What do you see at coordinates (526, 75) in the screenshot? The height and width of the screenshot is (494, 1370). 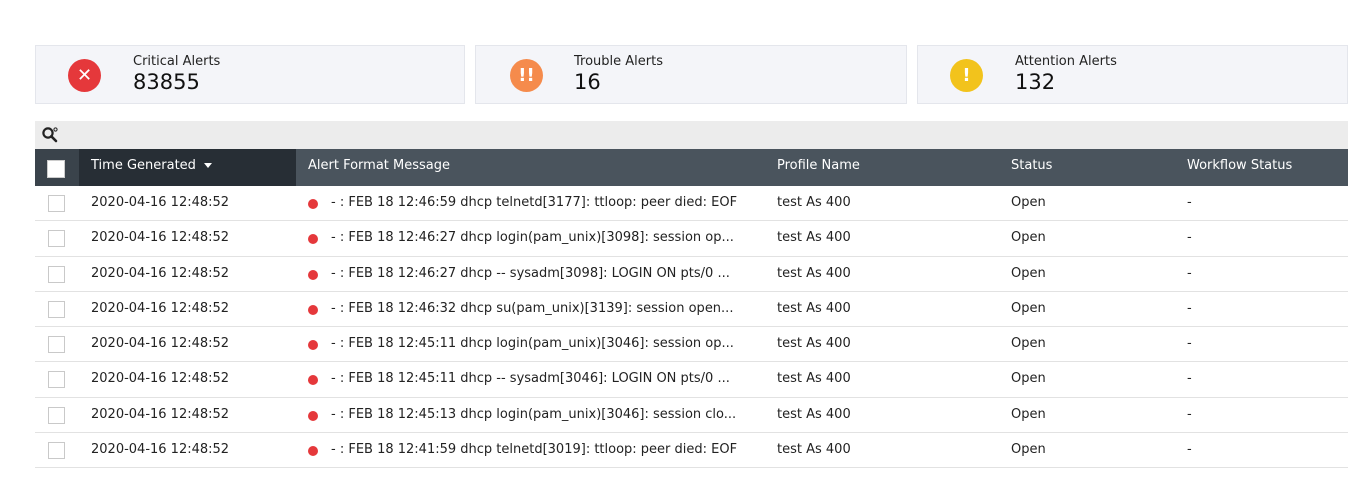 I see `double-exclamation-icon: !!` at bounding box center [526, 75].